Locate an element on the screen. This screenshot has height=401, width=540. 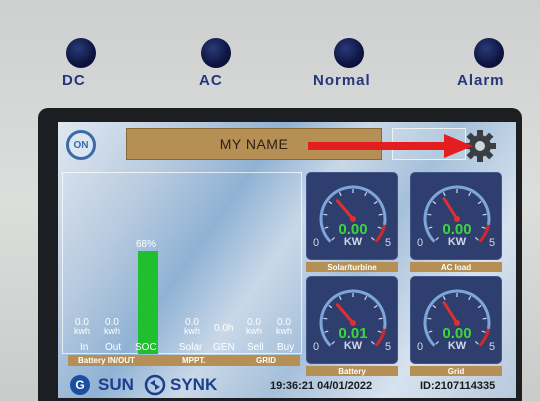
dc-indicator-label: DC is located at coordinates (74, 80).